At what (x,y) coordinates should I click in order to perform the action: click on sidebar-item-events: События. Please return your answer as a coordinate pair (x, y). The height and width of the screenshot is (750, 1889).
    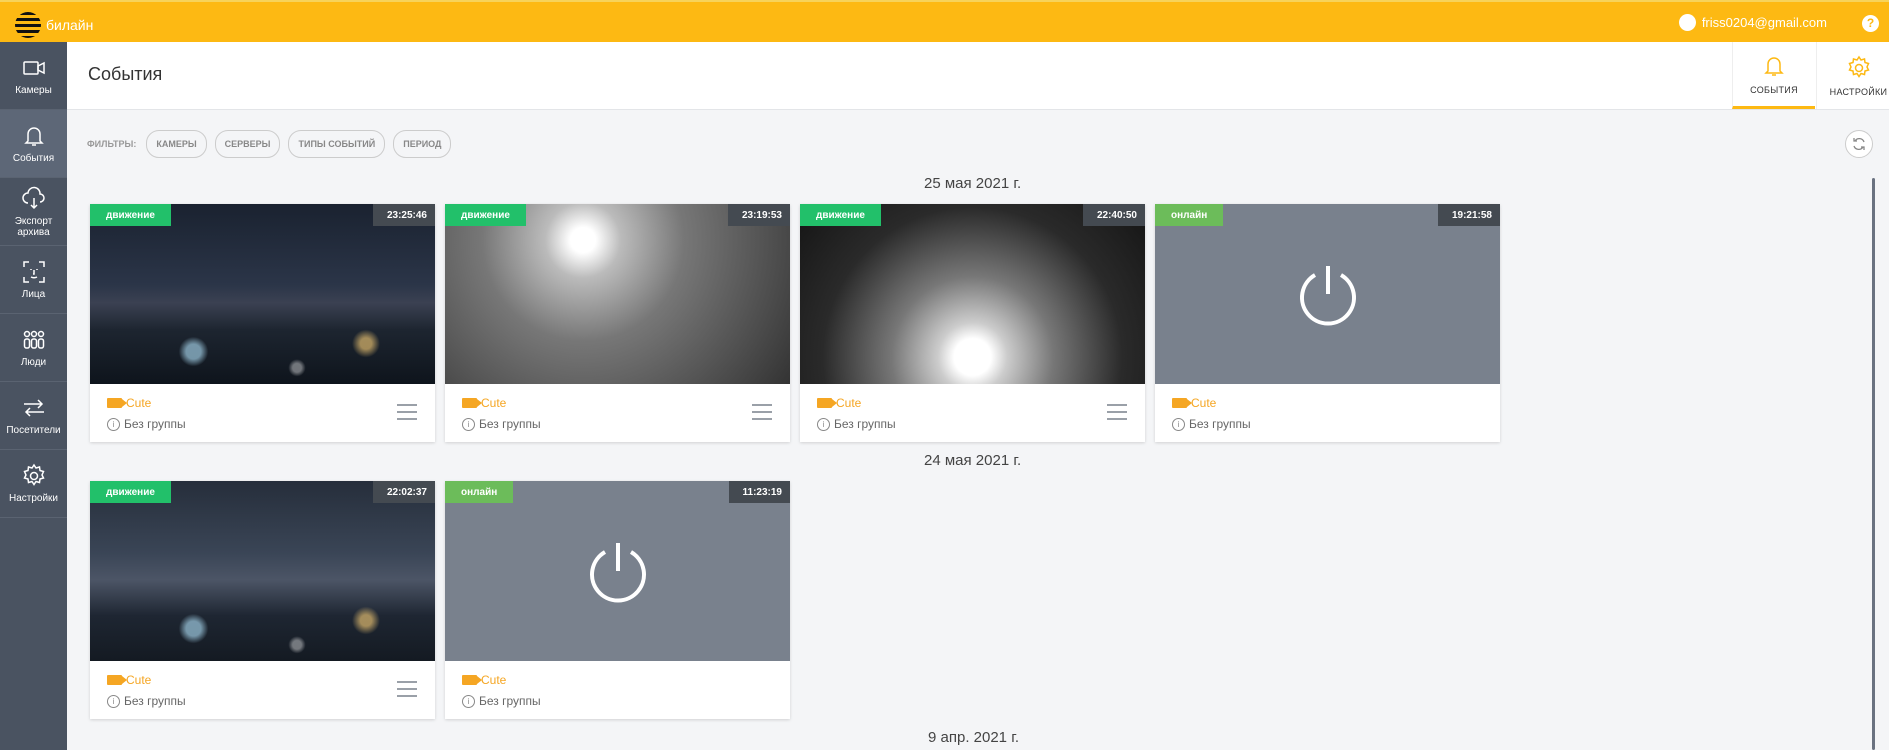
    Looking at the image, I should click on (33, 144).